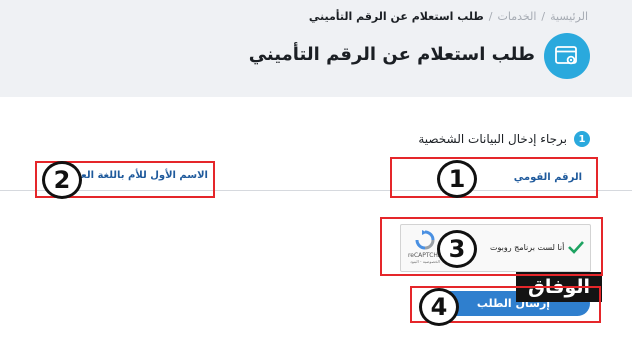 The height and width of the screenshot is (350, 632). I want to click on step-number-badge: 1, so click(582, 139).